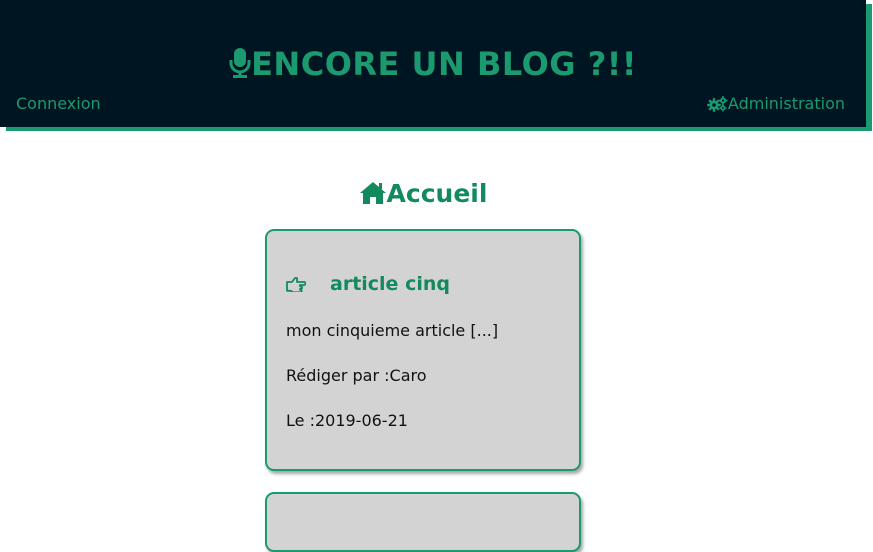 Image resolution: width=873 pixels, height=552 pixels. What do you see at coordinates (390, 284) in the screenshot?
I see `article-title-text: article cinq` at bounding box center [390, 284].